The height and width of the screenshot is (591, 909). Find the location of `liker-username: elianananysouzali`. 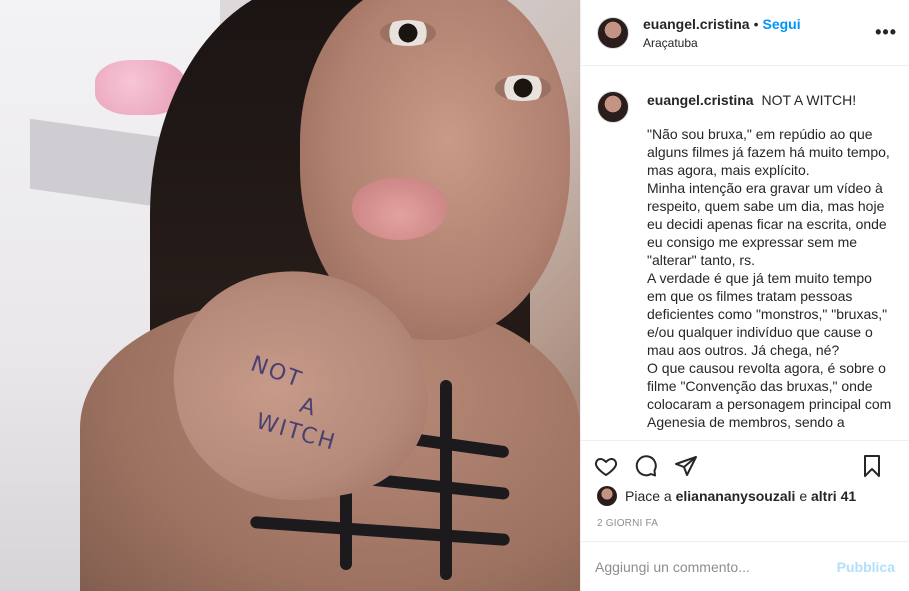

liker-username: elianananysouzali is located at coordinates (736, 496).